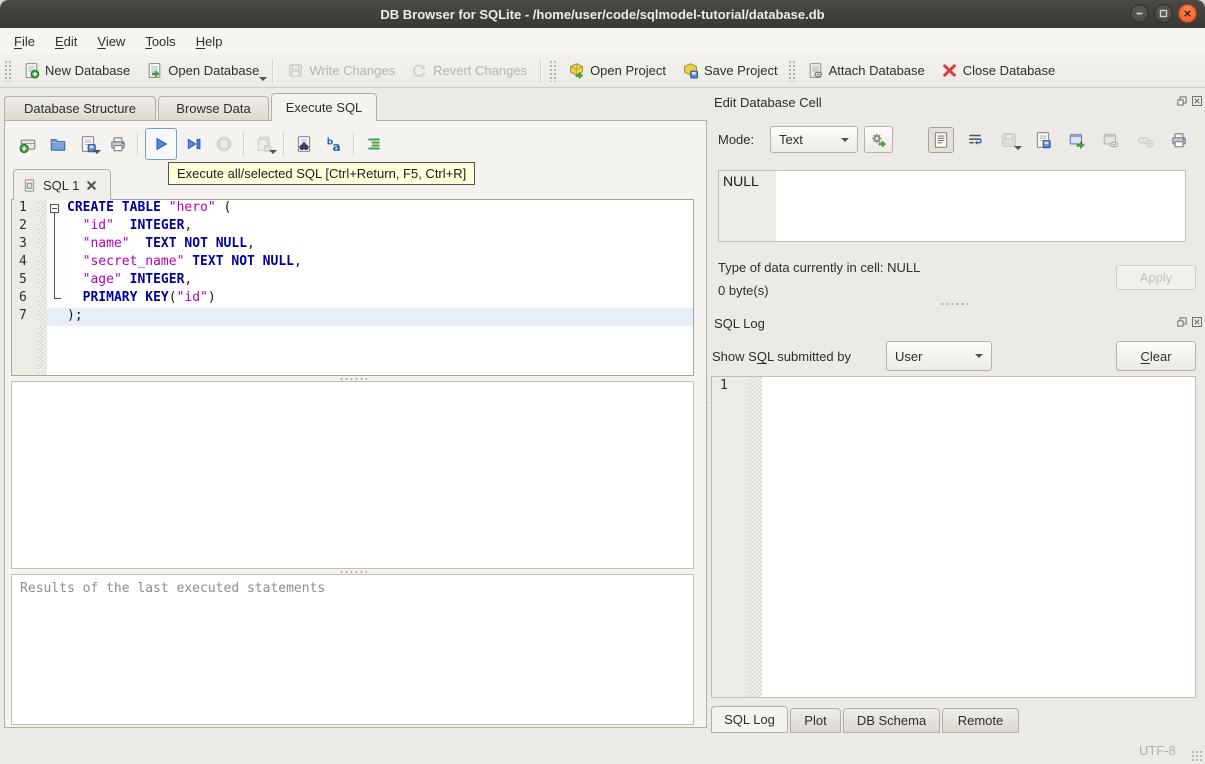 This screenshot has width=1205, height=764. What do you see at coordinates (203, 70) in the screenshot?
I see `open-database-button: Open Database` at bounding box center [203, 70].